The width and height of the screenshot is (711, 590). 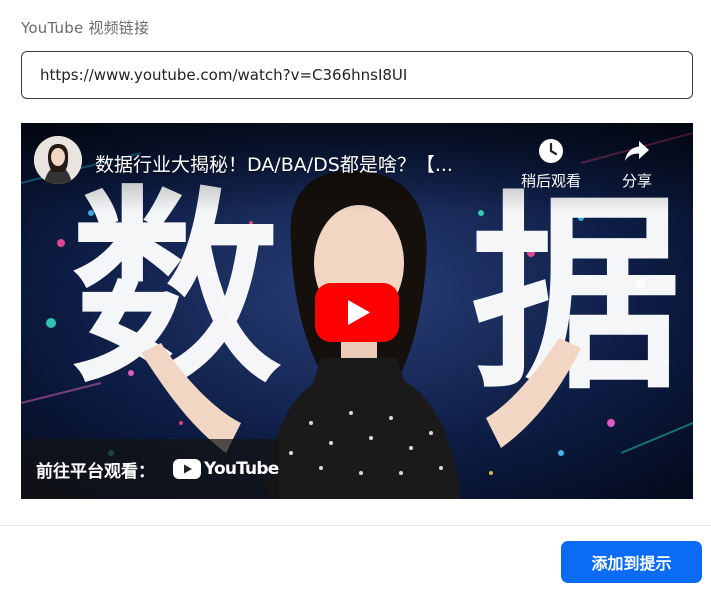 What do you see at coordinates (550, 181) in the screenshot?
I see `watch-later-label: 稍后观看` at bounding box center [550, 181].